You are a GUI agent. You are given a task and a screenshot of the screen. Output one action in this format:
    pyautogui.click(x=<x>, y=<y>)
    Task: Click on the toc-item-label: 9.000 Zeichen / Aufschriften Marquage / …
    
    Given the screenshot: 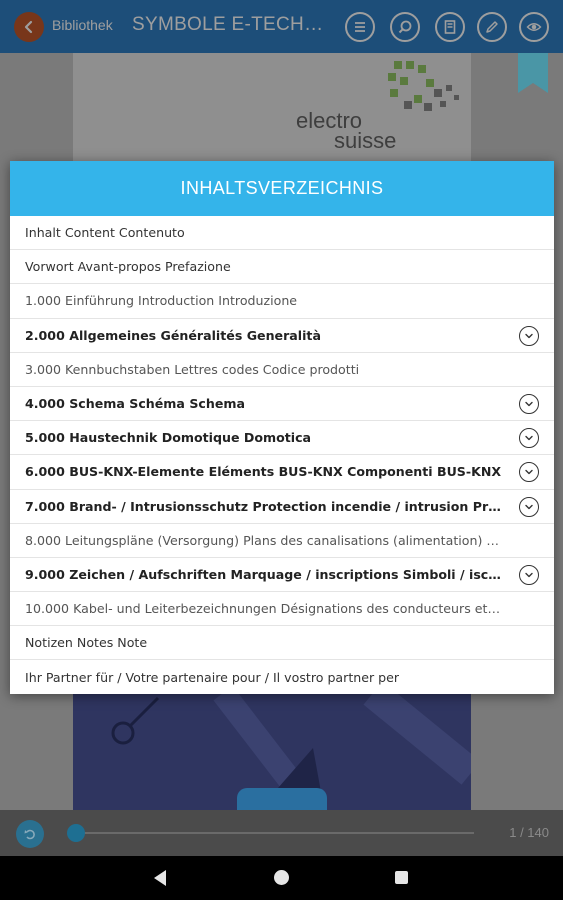 What is the action you would take?
    pyautogui.click(x=264, y=574)
    